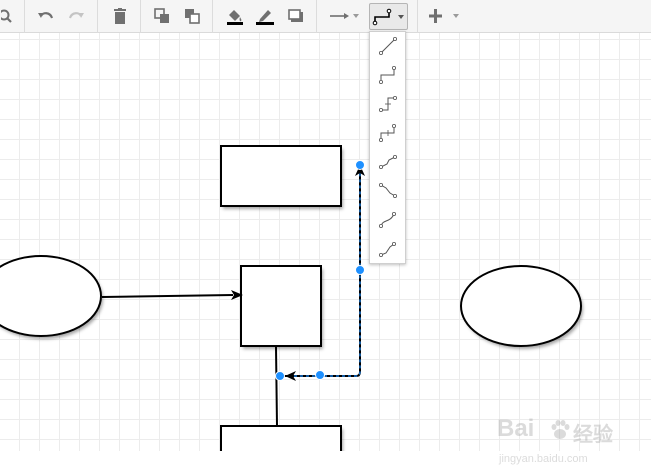  I want to click on delete-button, so click(120, 16).